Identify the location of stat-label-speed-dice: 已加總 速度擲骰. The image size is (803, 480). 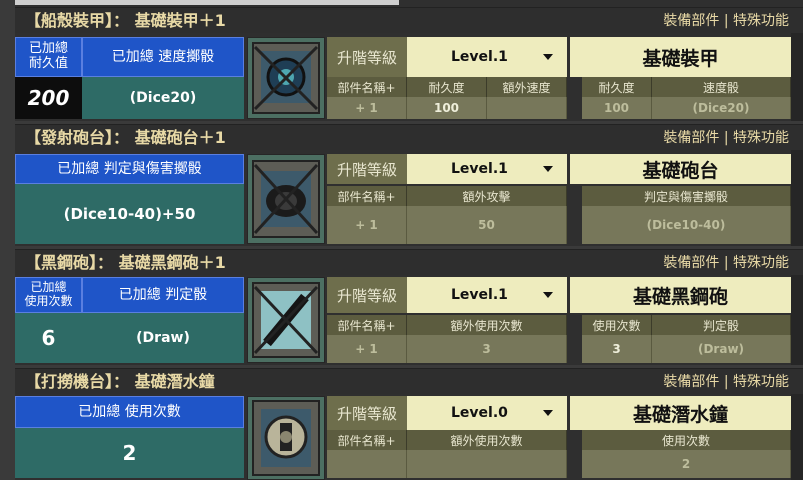
(163, 57).